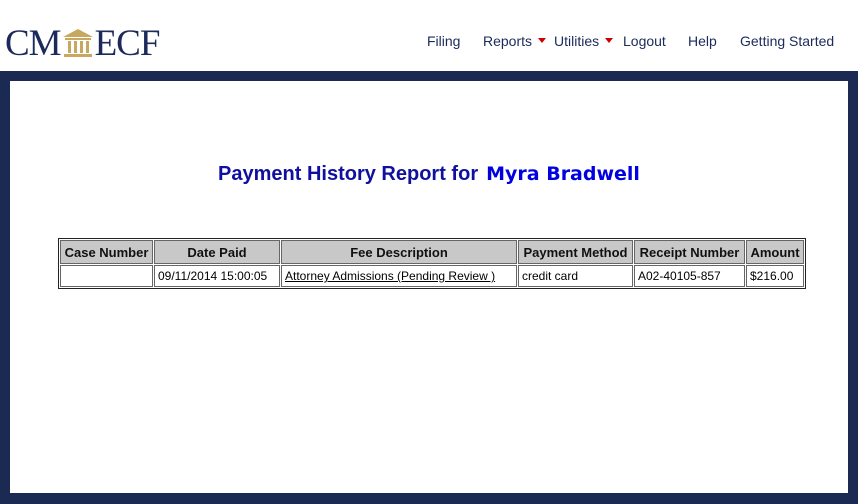 This screenshot has height=504, width=858. I want to click on cell-receipt-number: A02-40105-857, so click(689, 276).